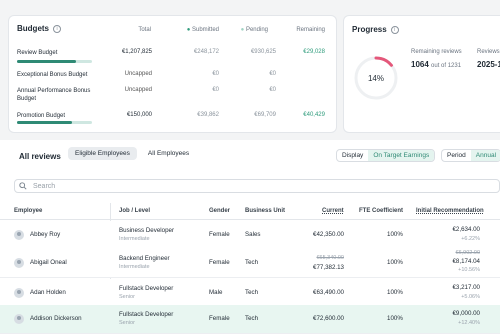 This screenshot has width=500, height=334. What do you see at coordinates (256, 30) in the screenshot?
I see `col-pending-label: Pending` at bounding box center [256, 30].